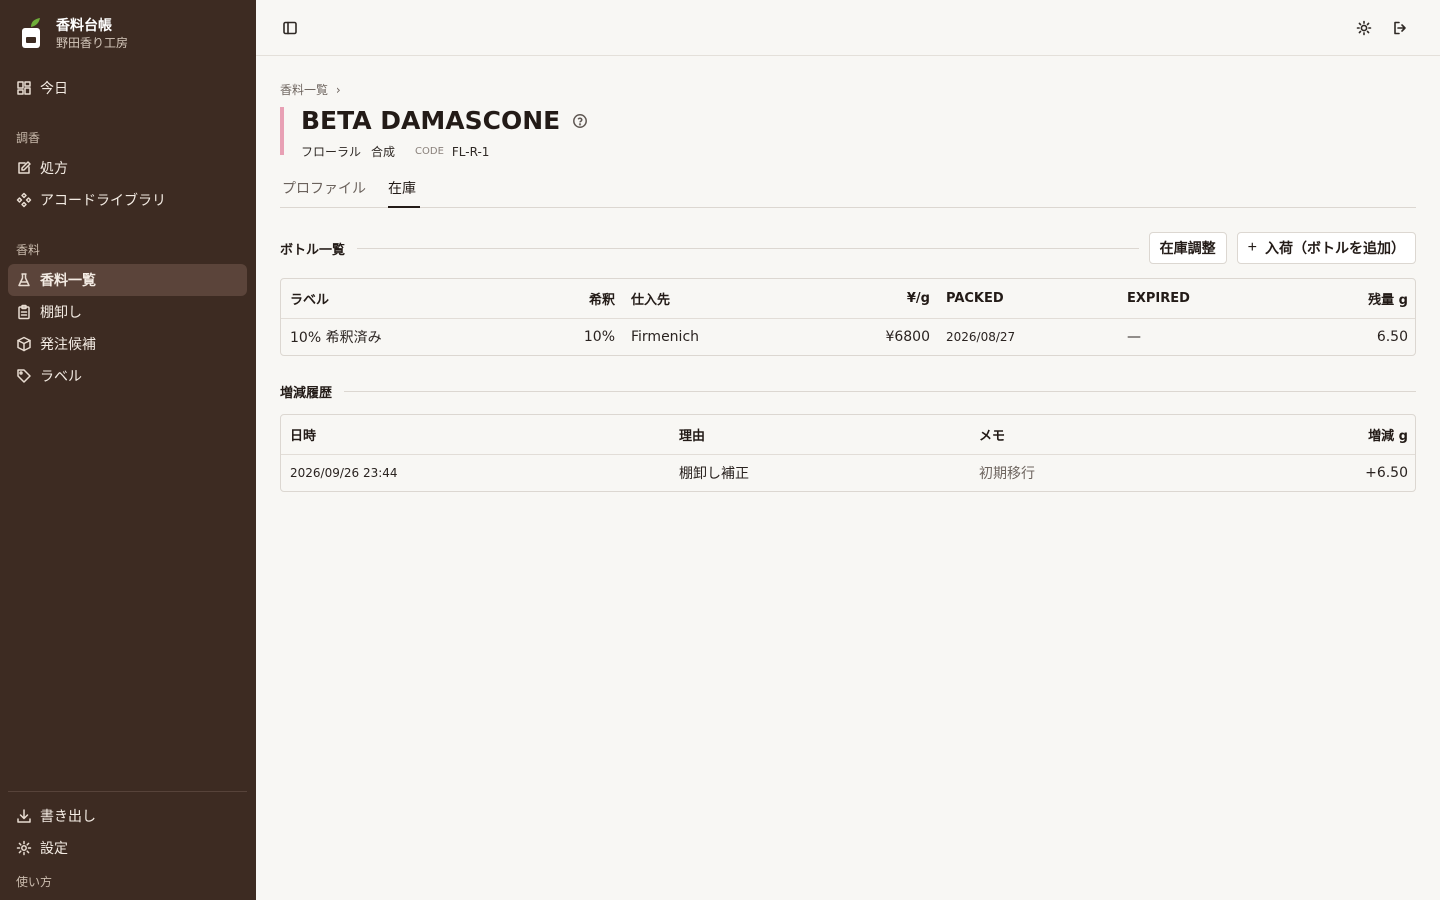  I want to click on bottle-dilution: 10%, so click(599, 337).